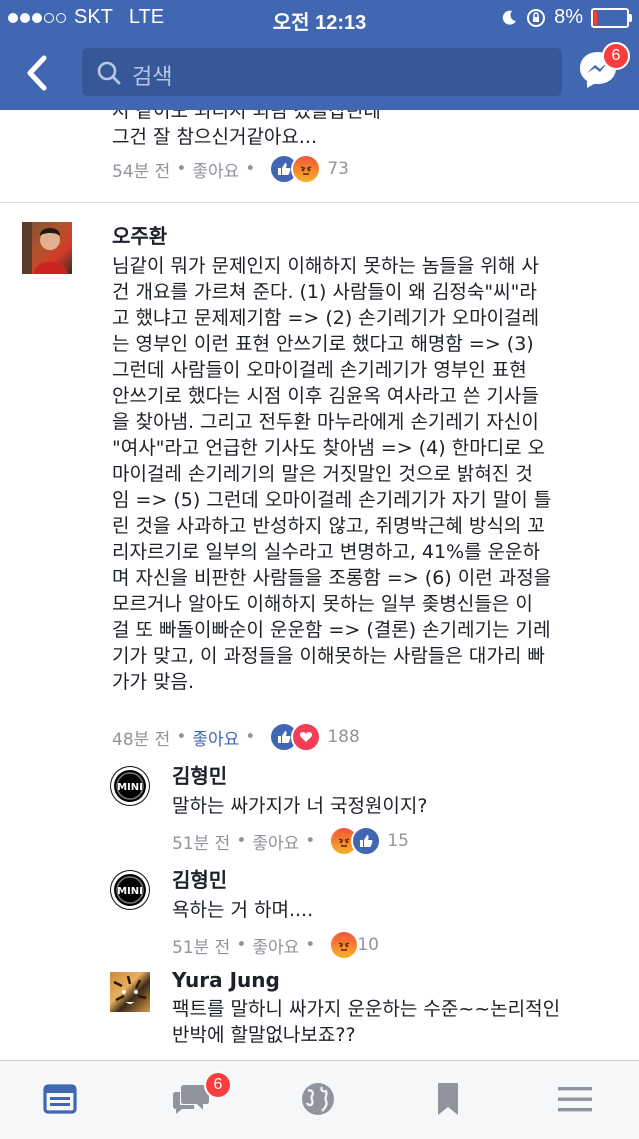  Describe the element at coordinates (326, 318) in the screenshot. I see `comment-text-line: 고 했냐고 문제제기함 => (2) 손기레기가 오마이걸레` at that location.